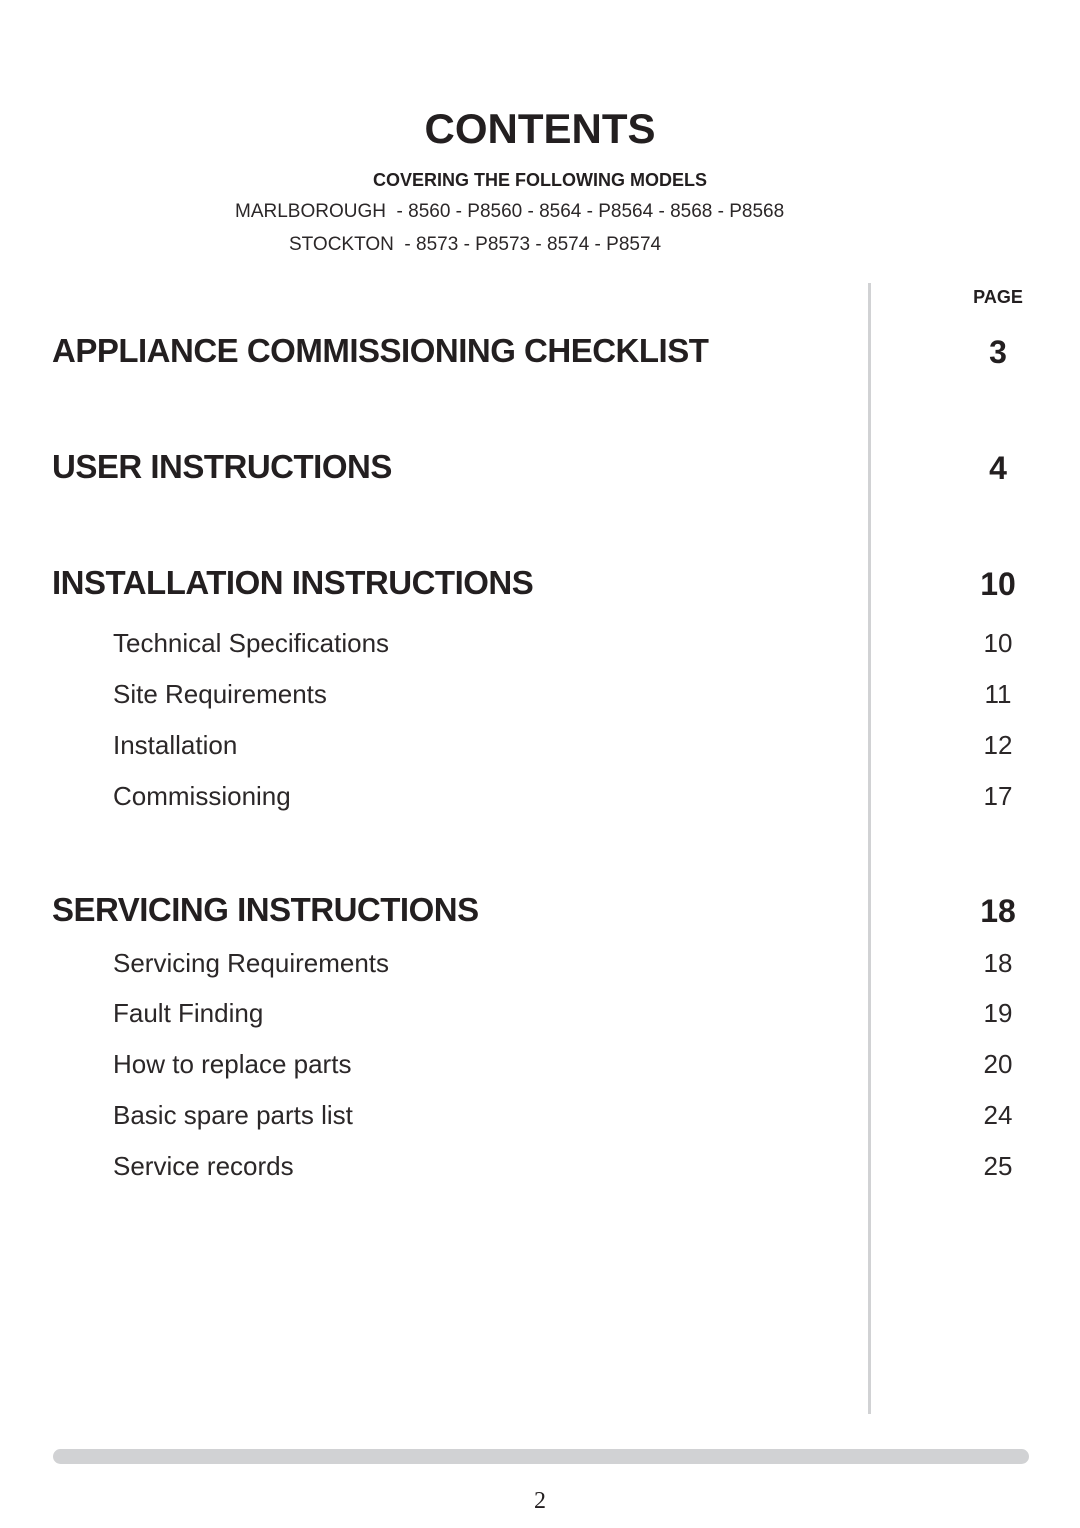 This screenshot has width=1080, height=1528. Describe the element at coordinates (540, 128) in the screenshot. I see `page-title: CONTENTS` at that location.